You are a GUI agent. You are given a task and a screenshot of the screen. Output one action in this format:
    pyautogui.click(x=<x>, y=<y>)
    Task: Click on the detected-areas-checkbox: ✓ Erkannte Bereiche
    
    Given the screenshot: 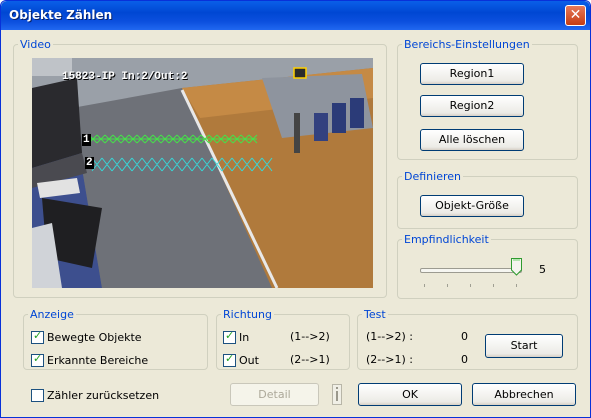 What is the action you would take?
    pyautogui.click(x=90, y=359)
    